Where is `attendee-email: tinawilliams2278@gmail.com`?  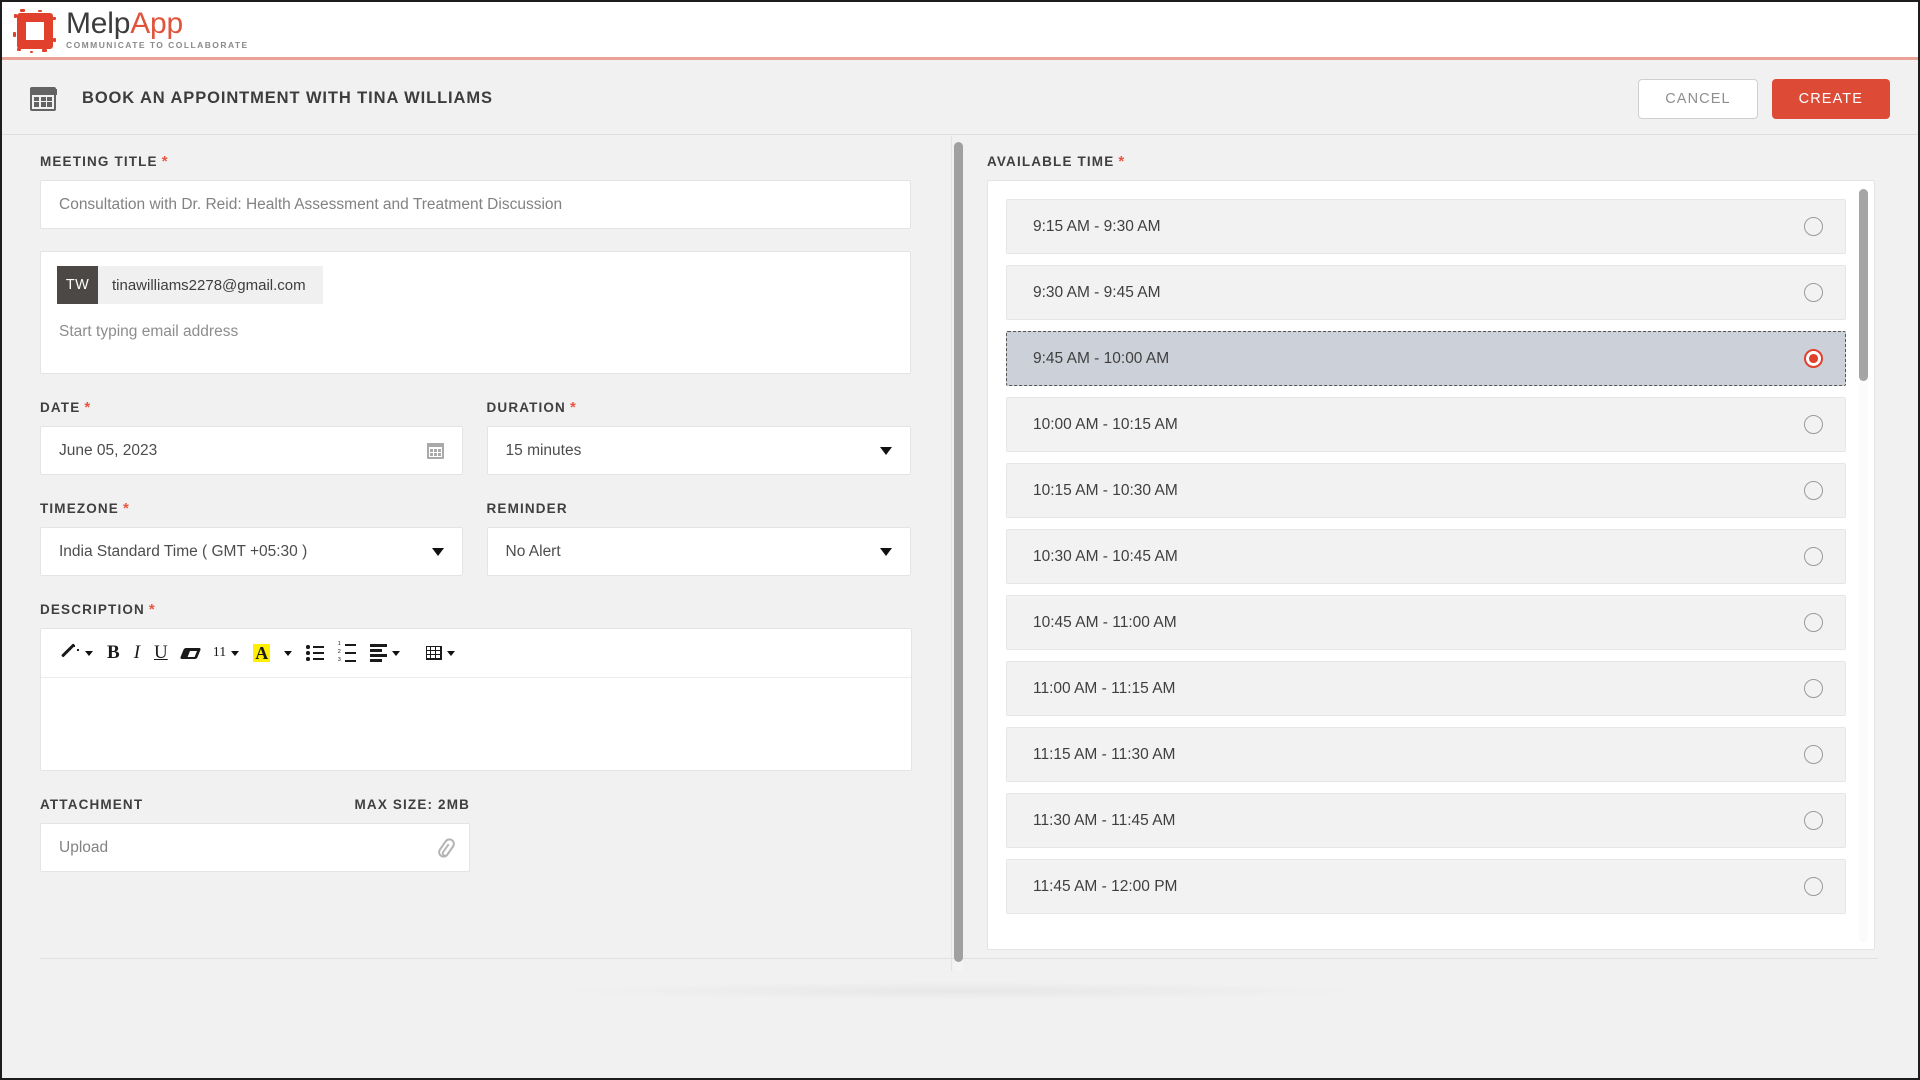
attendee-email: tinawilliams2278@gmail.com is located at coordinates (209, 285).